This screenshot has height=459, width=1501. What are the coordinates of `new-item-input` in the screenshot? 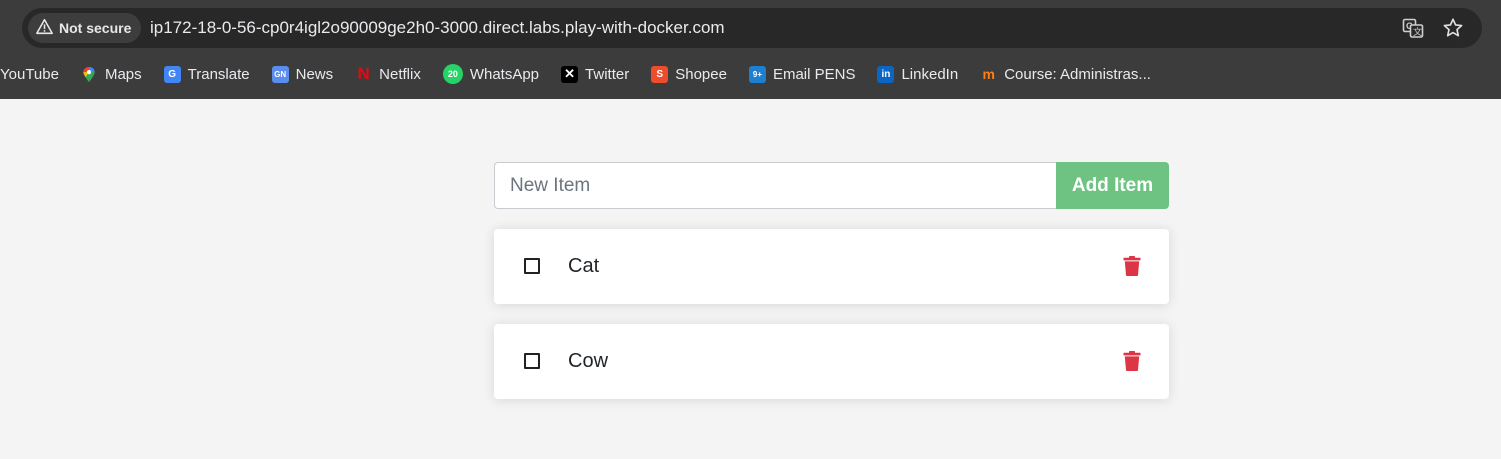 It's located at (775, 185).